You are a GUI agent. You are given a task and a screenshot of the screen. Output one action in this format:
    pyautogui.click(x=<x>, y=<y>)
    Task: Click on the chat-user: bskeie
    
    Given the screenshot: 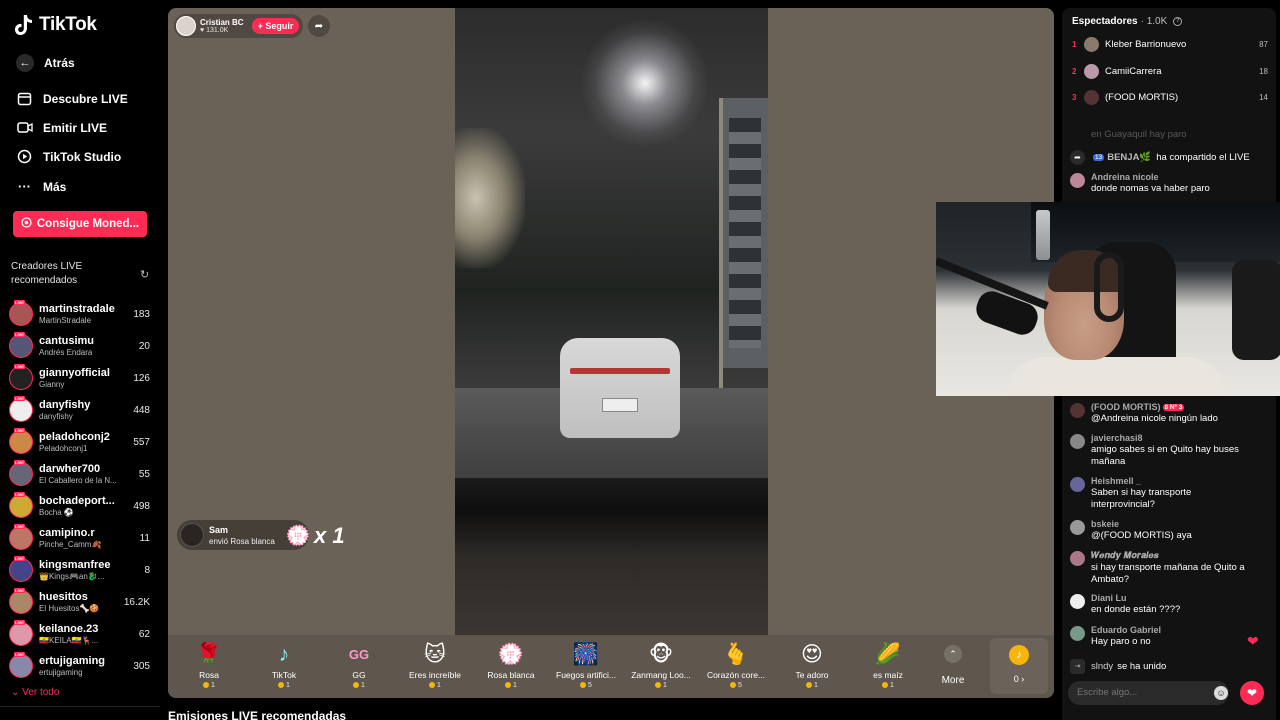 What is the action you would take?
    pyautogui.click(x=1141, y=524)
    